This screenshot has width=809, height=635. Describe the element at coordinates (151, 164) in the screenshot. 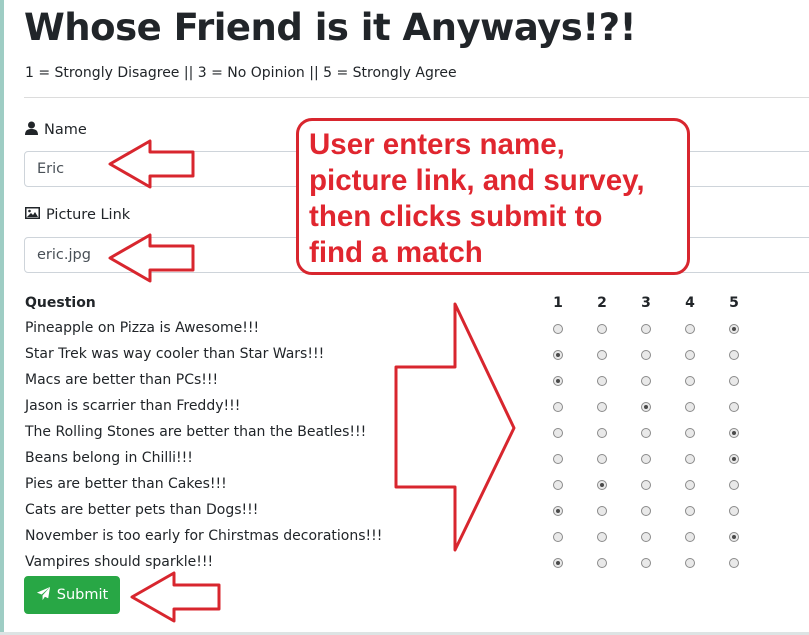

I see `arrow-to-name-icon` at that location.